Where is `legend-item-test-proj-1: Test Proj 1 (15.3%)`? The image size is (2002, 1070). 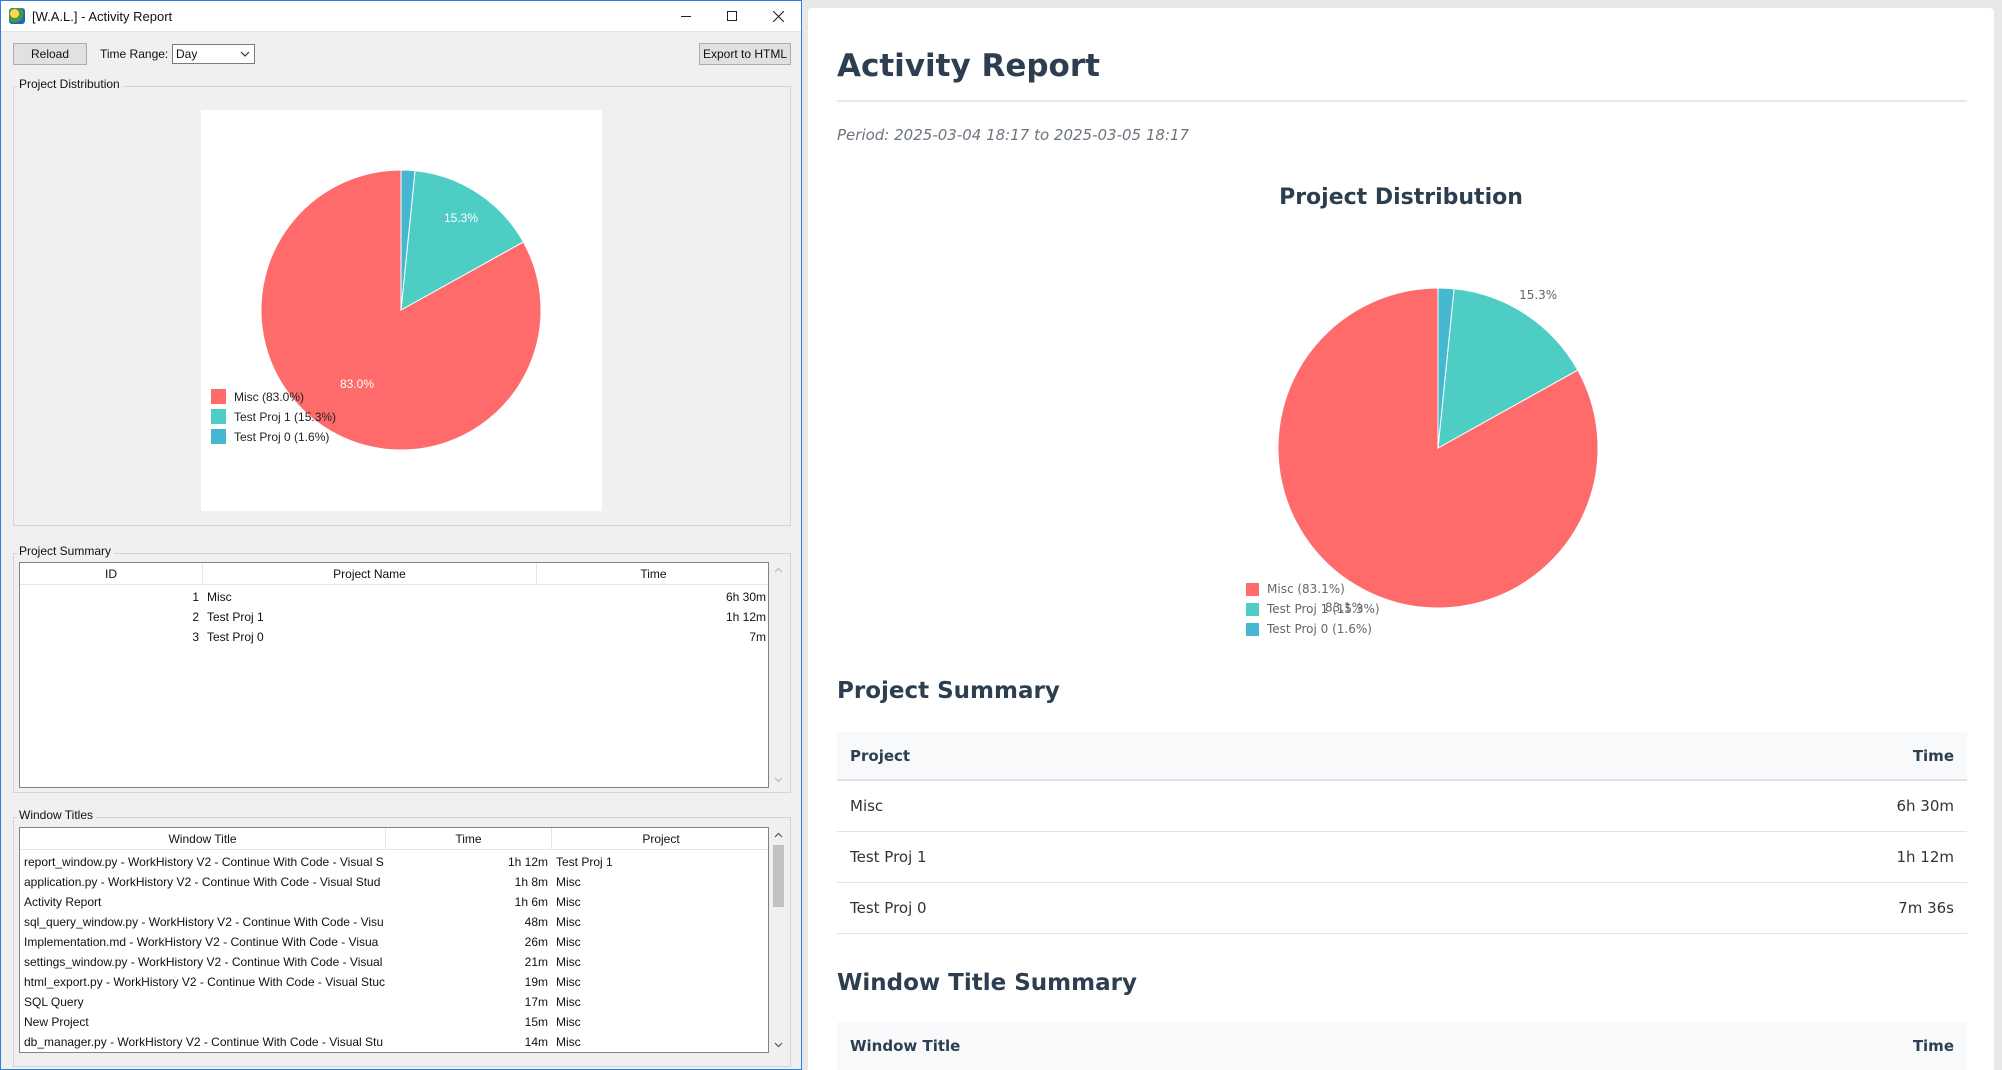
legend-item-test-proj-1: Test Proj 1 (15.3%) is located at coordinates (273, 416).